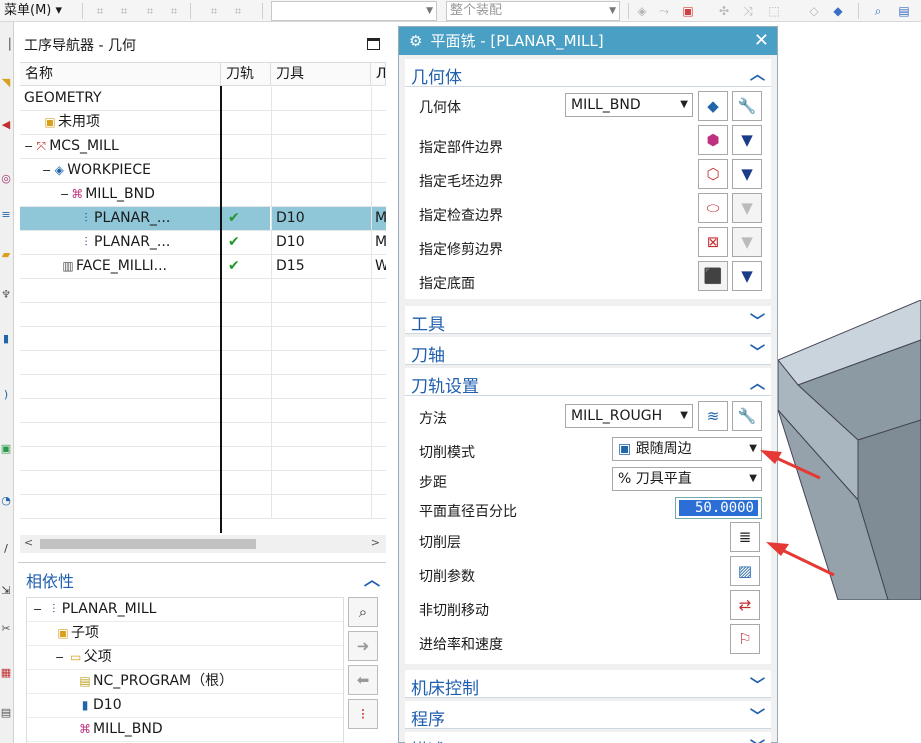  What do you see at coordinates (713, 276) in the screenshot?
I see `floor-icon: ⬛` at bounding box center [713, 276].